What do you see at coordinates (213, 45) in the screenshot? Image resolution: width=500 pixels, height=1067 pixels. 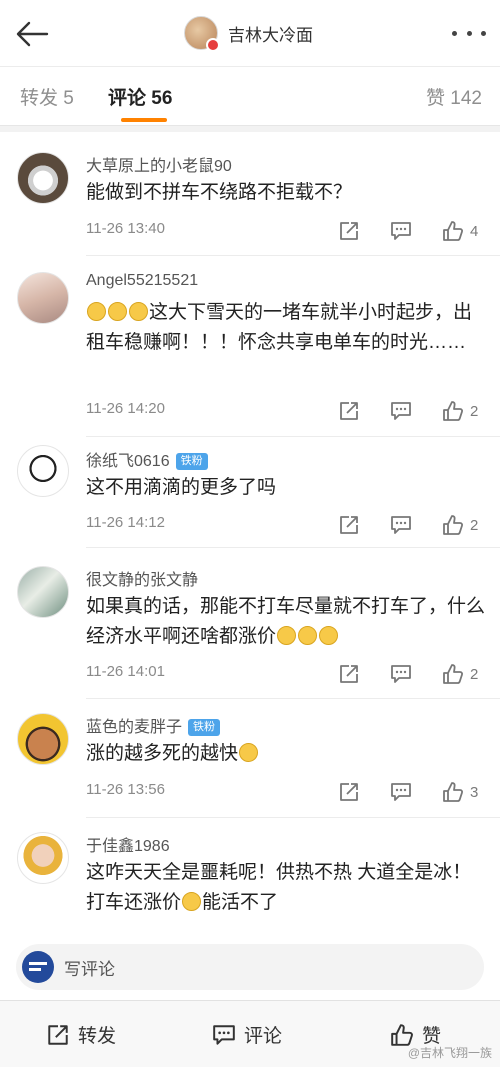 I see `verified-badge-icon` at bounding box center [213, 45].